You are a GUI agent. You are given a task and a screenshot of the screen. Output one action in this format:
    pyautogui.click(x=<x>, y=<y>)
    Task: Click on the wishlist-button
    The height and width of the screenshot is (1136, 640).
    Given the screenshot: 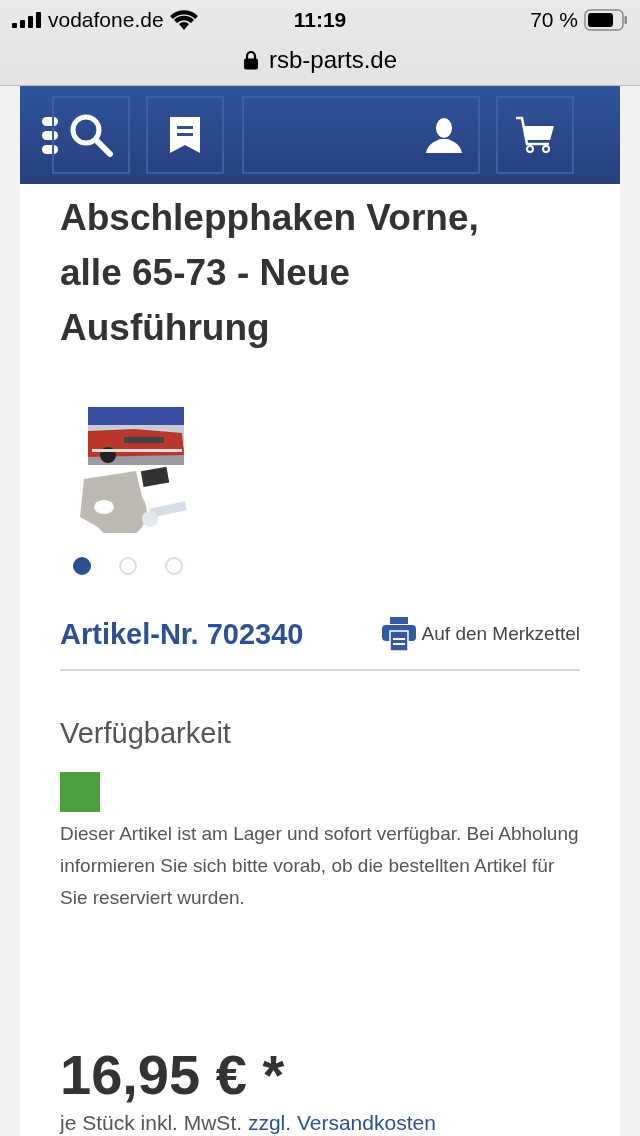 What is the action you would take?
    pyautogui.click(x=185, y=135)
    